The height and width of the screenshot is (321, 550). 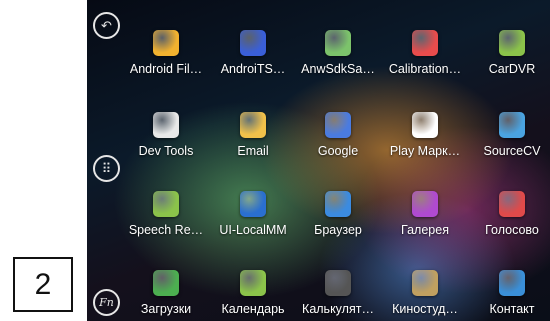 I want to click on fn-icon: Fn, so click(x=106, y=302).